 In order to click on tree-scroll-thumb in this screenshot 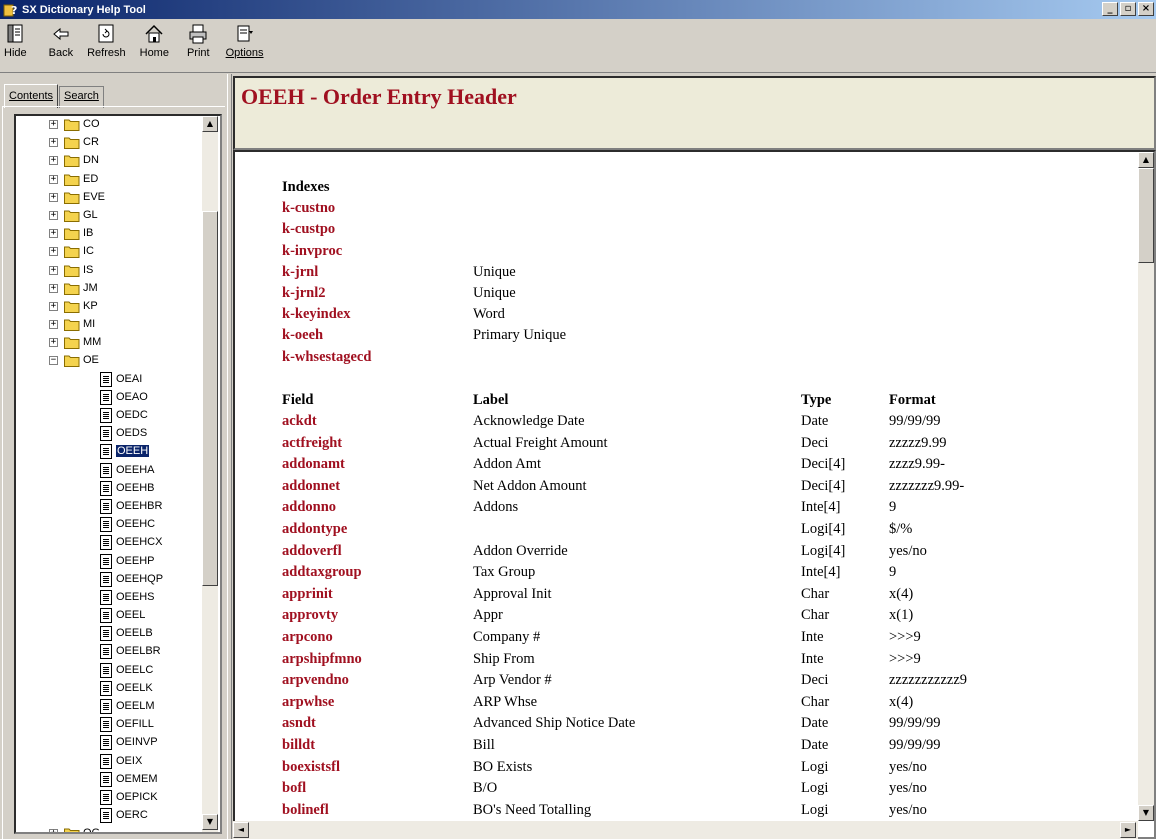, I will do `click(210, 398)`.